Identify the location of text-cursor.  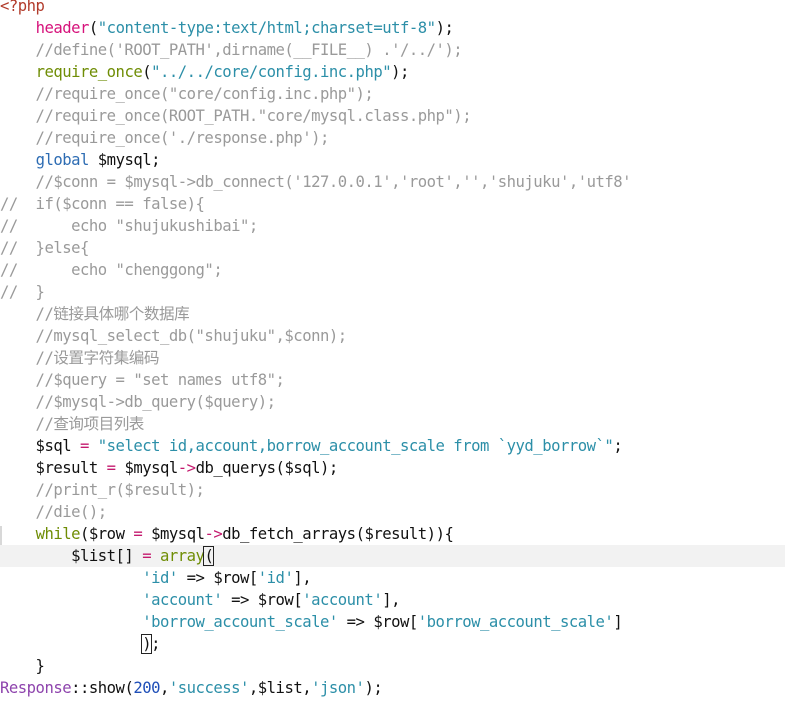
(214, 555).